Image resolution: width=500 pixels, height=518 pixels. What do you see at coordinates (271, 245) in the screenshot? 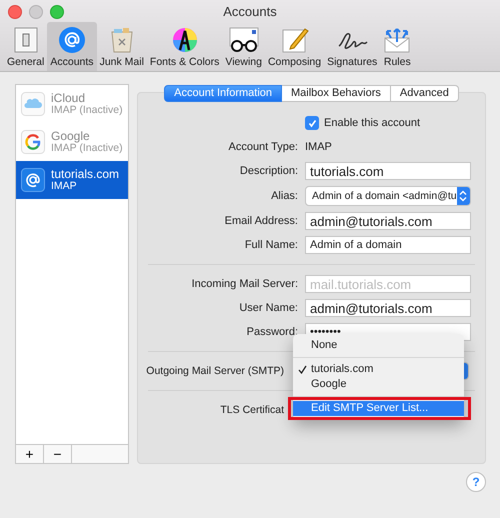
I see `field-label: Full Name:` at bounding box center [271, 245].